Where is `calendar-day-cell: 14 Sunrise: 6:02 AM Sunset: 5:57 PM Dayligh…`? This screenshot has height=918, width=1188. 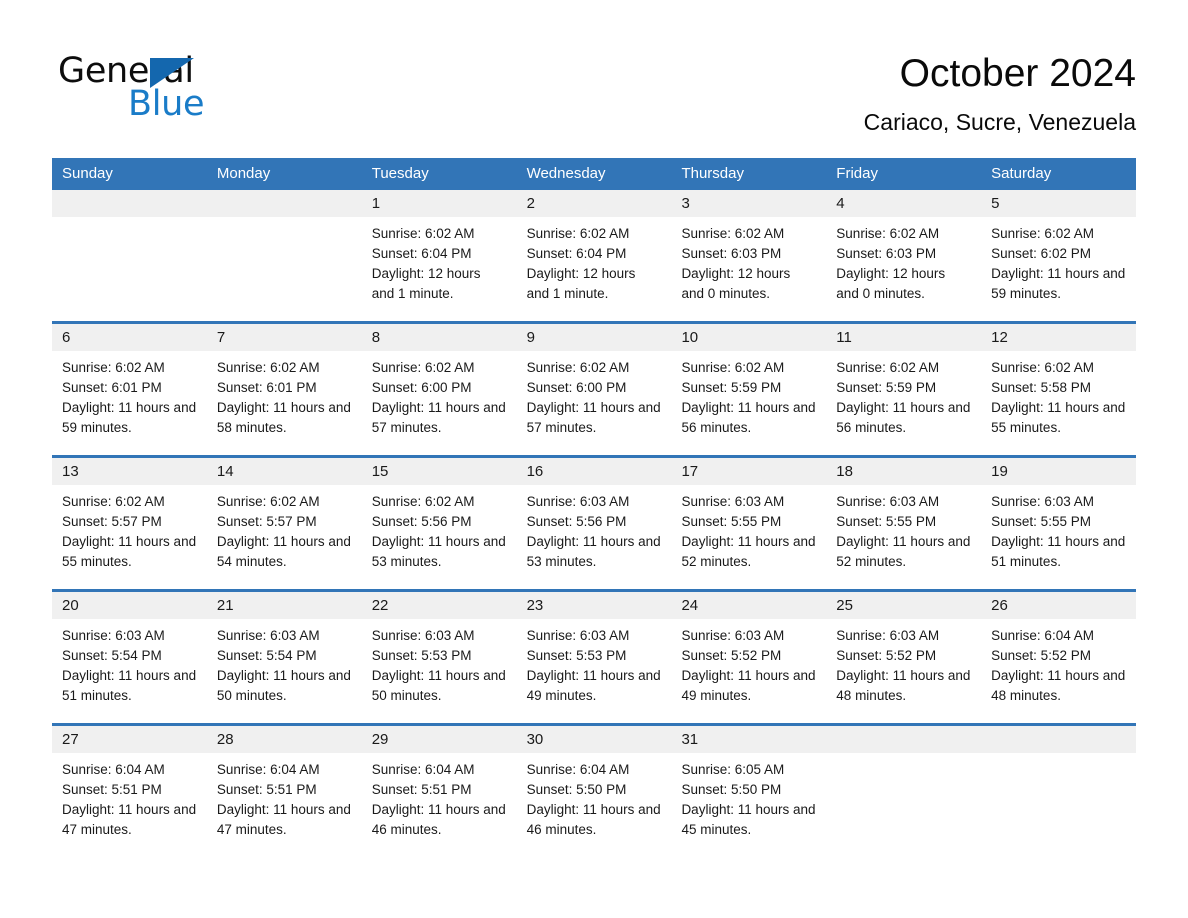 calendar-day-cell: 14 Sunrise: 6:02 AM Sunset: 5:57 PM Dayligh… is located at coordinates (284, 523).